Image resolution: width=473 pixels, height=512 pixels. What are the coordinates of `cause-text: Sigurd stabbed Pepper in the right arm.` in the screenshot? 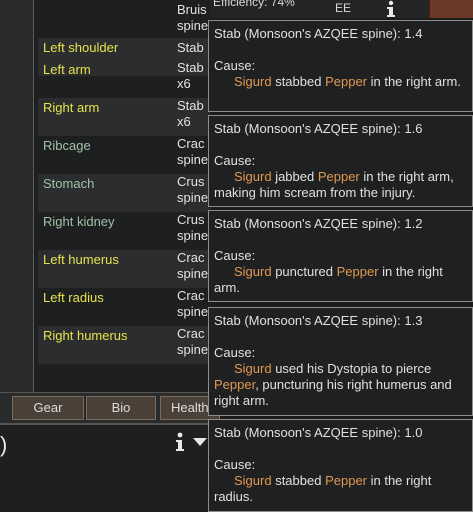 It's located at (347, 81).